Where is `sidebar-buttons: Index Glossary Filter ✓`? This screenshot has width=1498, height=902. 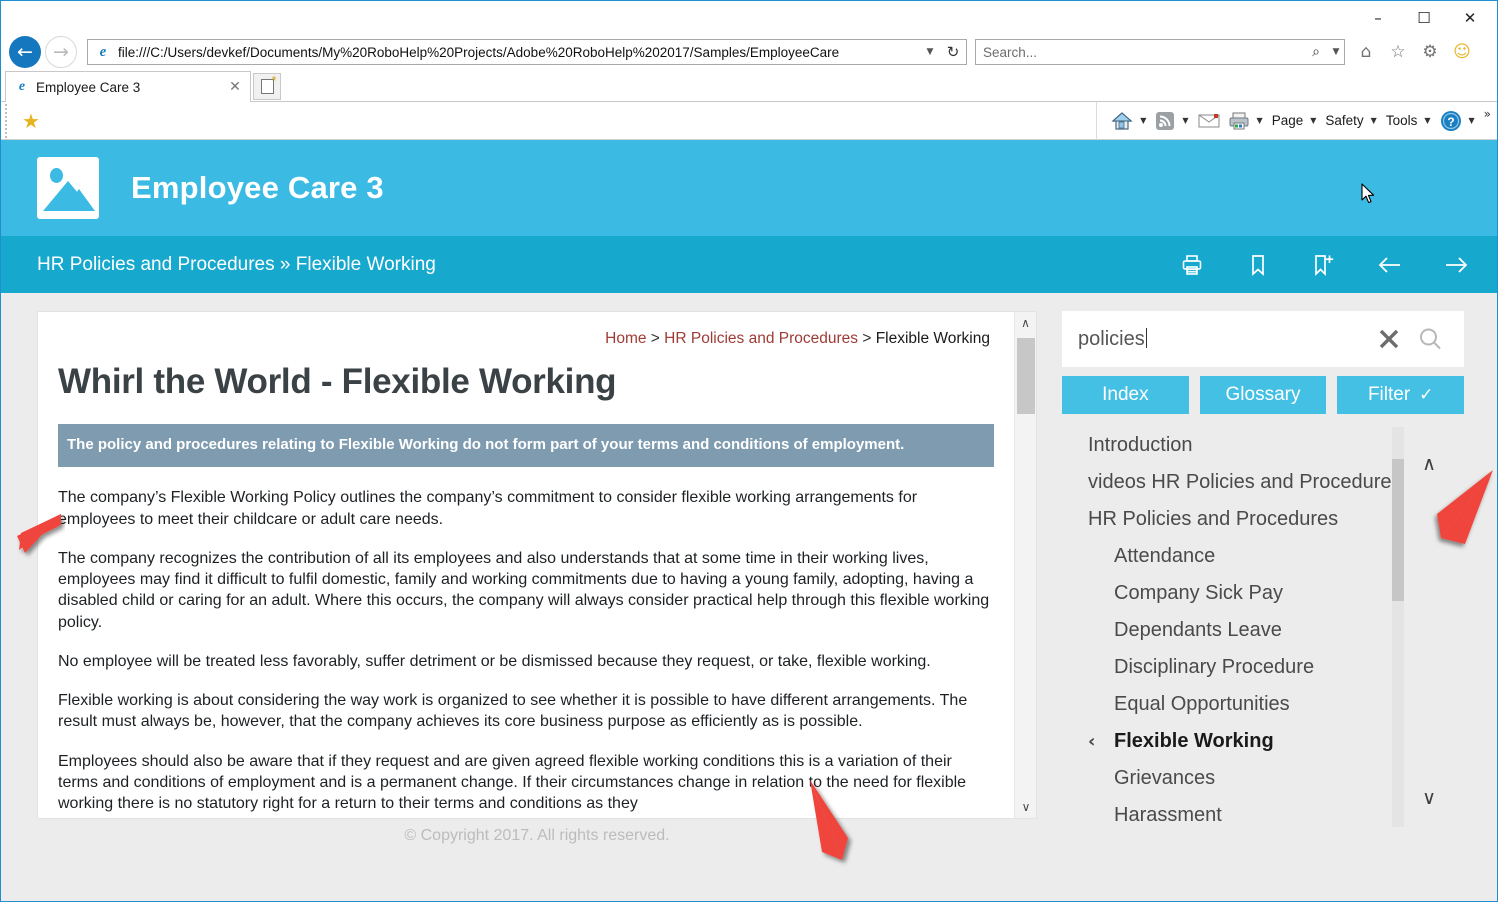
sidebar-buttons: Index Glossary Filter ✓ is located at coordinates (1263, 395).